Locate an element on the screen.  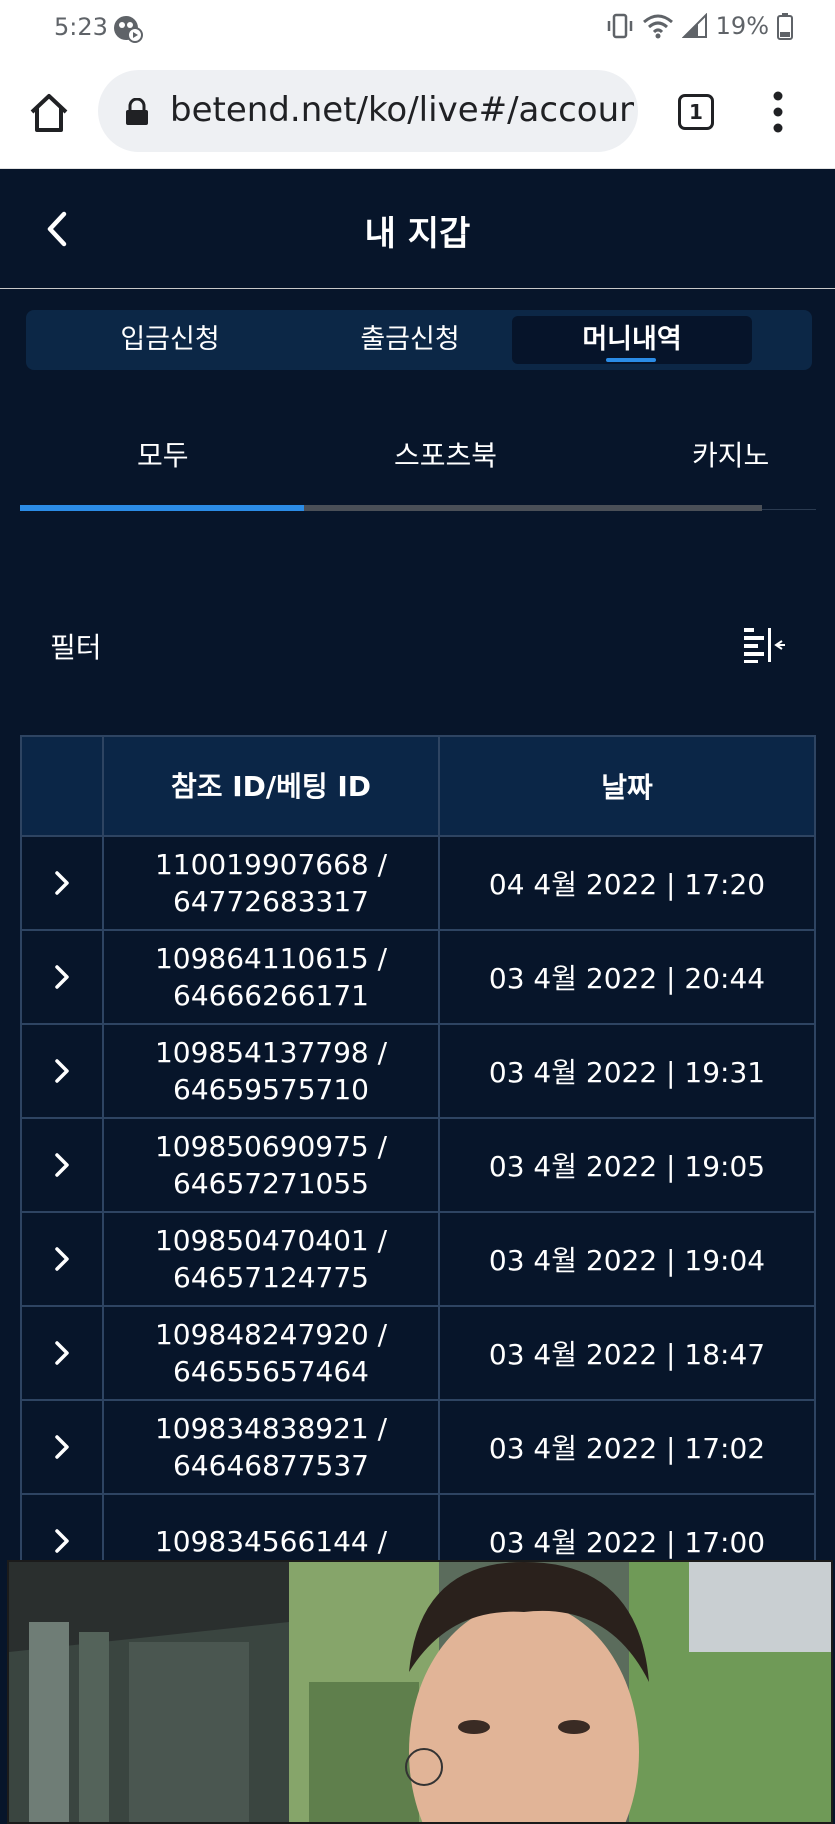
ref-id: 109848247920 / is located at coordinates (271, 1334).